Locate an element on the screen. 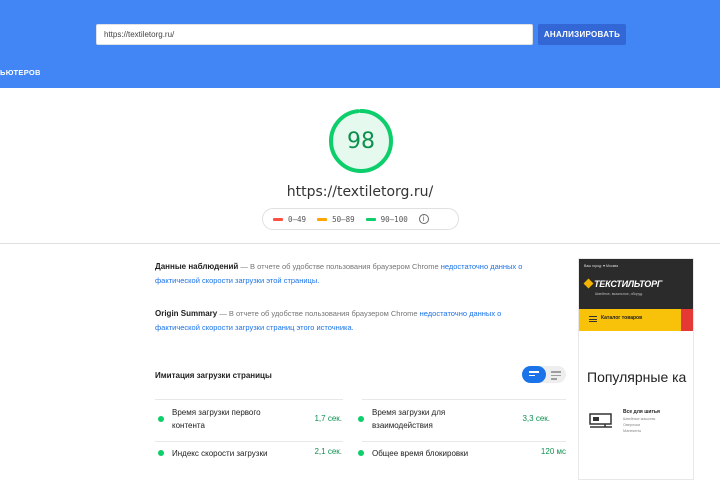 This screenshot has width=720, height=480. metric-value: 1,7 сек. is located at coordinates (328, 418).